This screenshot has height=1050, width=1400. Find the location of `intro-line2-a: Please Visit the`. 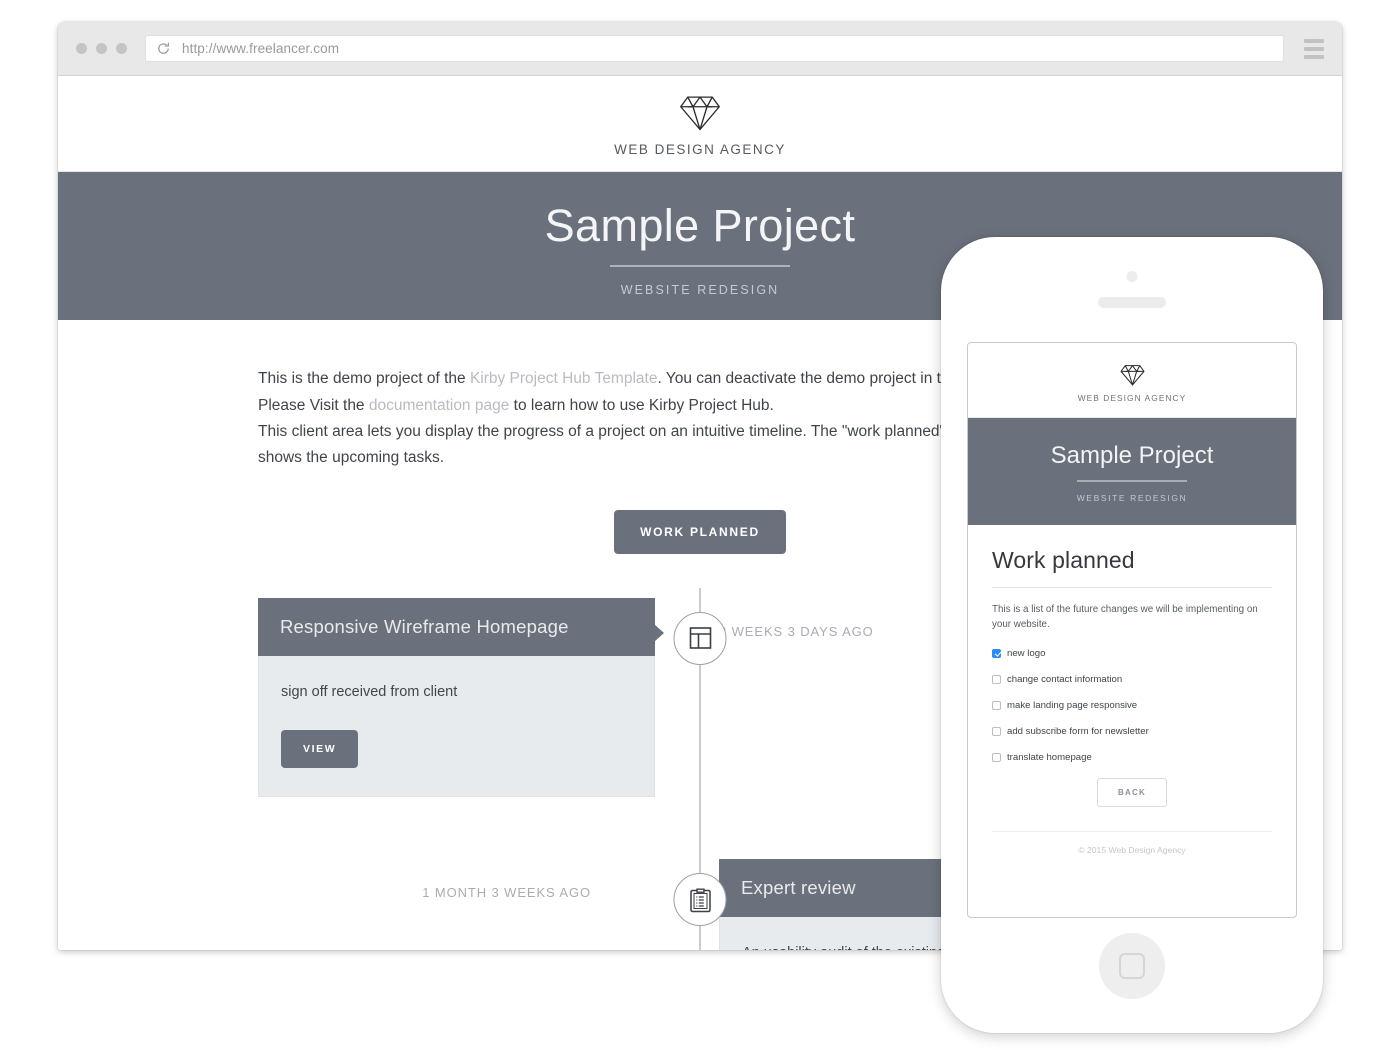

intro-line2-a: Please Visit the is located at coordinates (313, 405).